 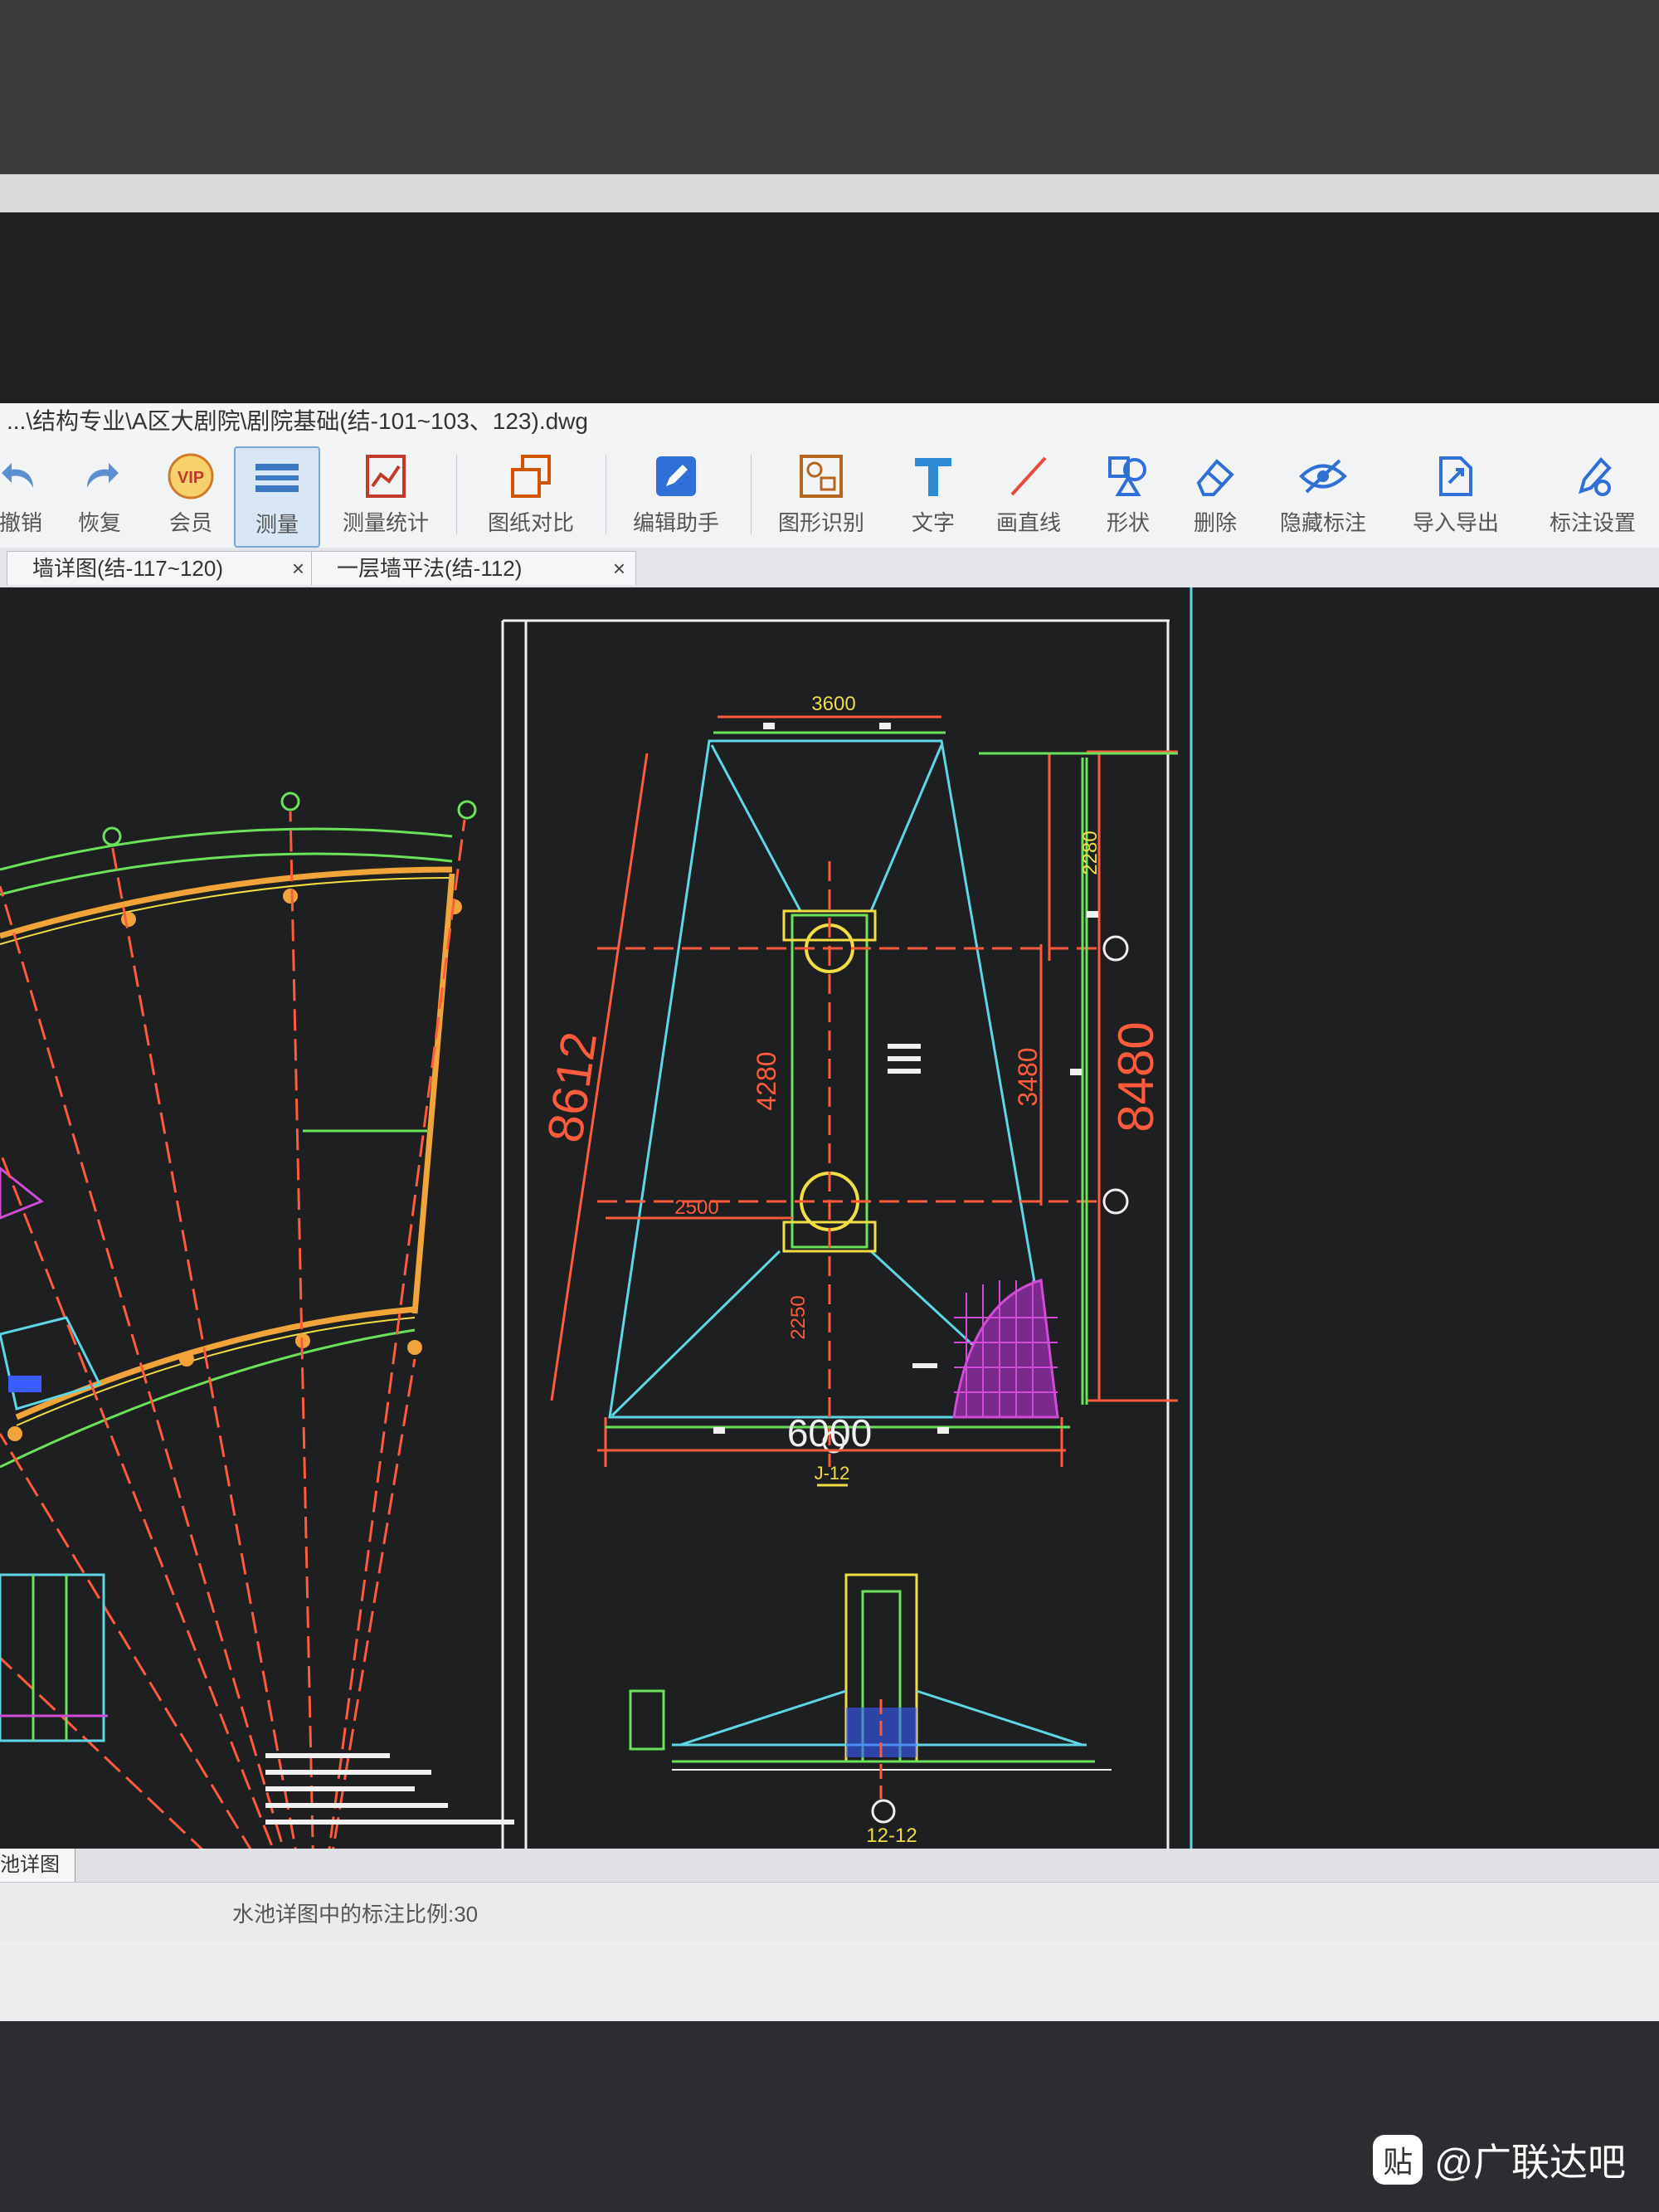 I want to click on tab-wall-detail: 墙详图(结-117~120) ×, so click(x=161, y=568).